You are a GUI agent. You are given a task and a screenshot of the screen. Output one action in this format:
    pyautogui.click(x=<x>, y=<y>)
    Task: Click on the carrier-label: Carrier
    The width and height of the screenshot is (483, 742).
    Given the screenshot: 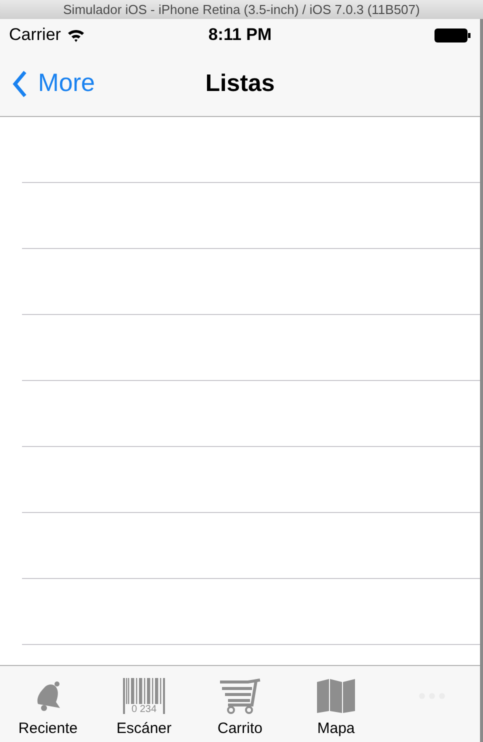 What is the action you would take?
    pyautogui.click(x=35, y=35)
    